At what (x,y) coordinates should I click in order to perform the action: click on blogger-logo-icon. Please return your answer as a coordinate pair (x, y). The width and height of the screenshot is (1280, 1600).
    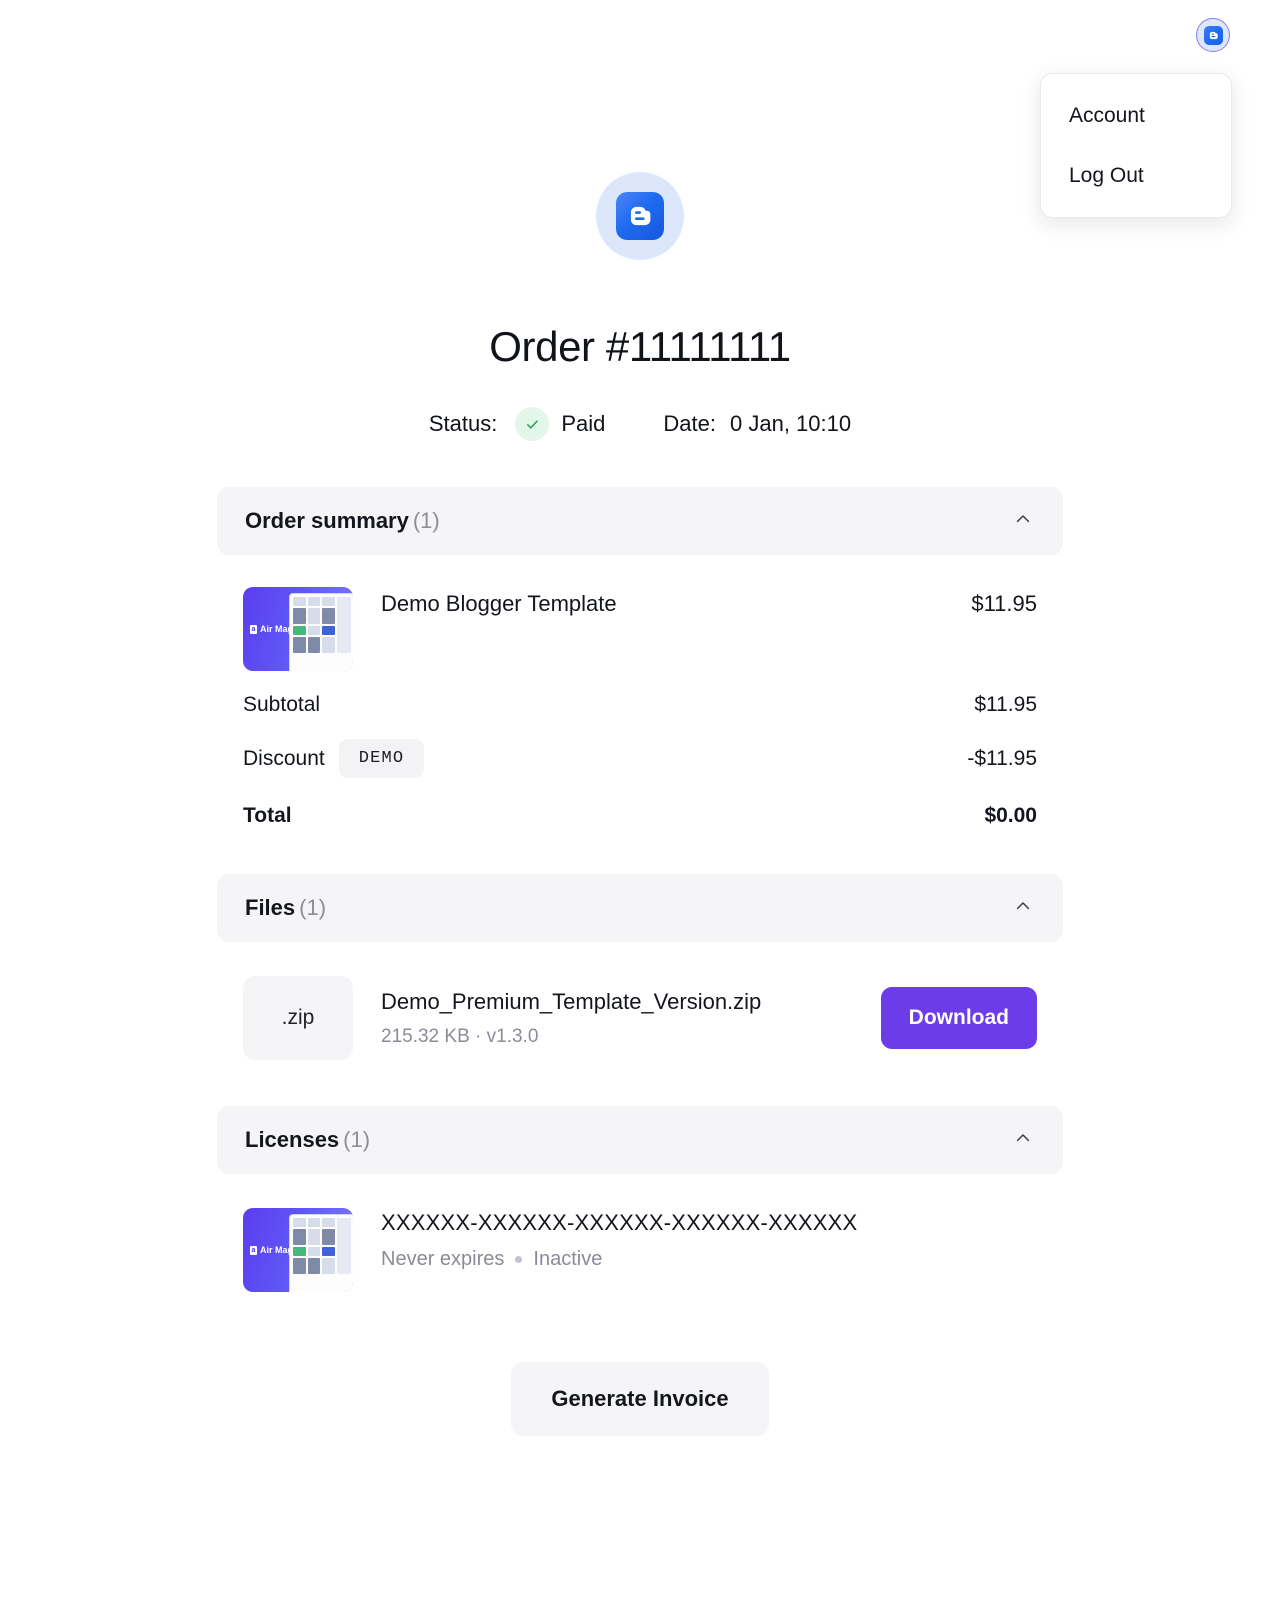
    Looking at the image, I should click on (640, 216).